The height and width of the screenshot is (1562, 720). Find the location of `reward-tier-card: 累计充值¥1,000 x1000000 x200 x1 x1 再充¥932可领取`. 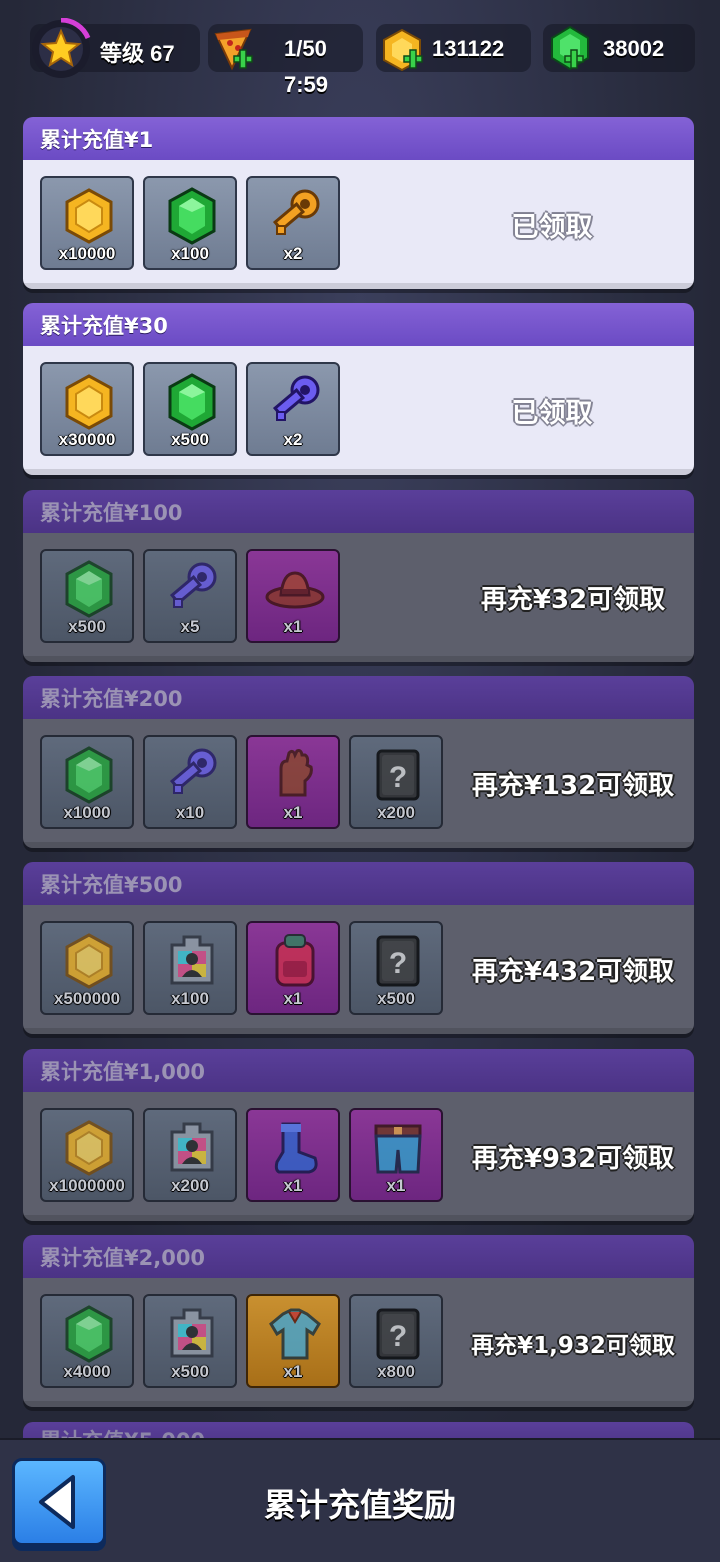

reward-tier-card: 累计充值¥1,000 x1000000 x200 x1 x1 再充¥932可领取 is located at coordinates (358, 1135).